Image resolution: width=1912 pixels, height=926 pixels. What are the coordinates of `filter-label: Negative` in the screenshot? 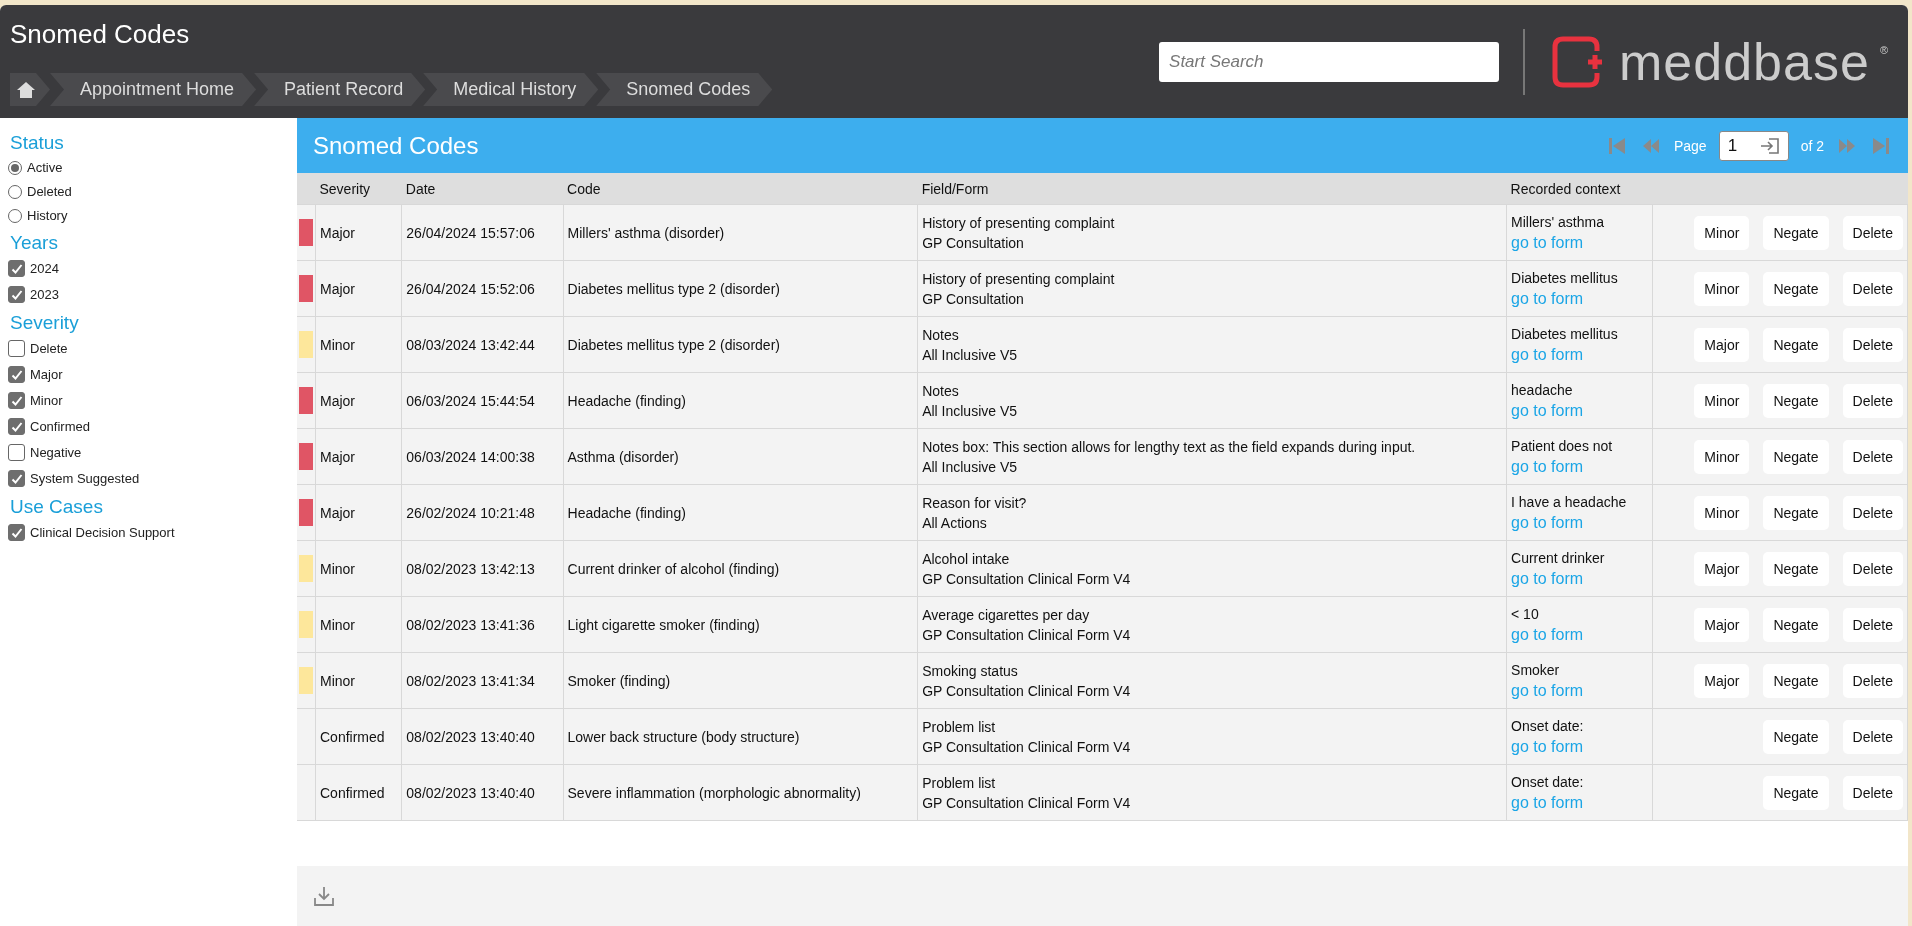 It's located at (56, 452).